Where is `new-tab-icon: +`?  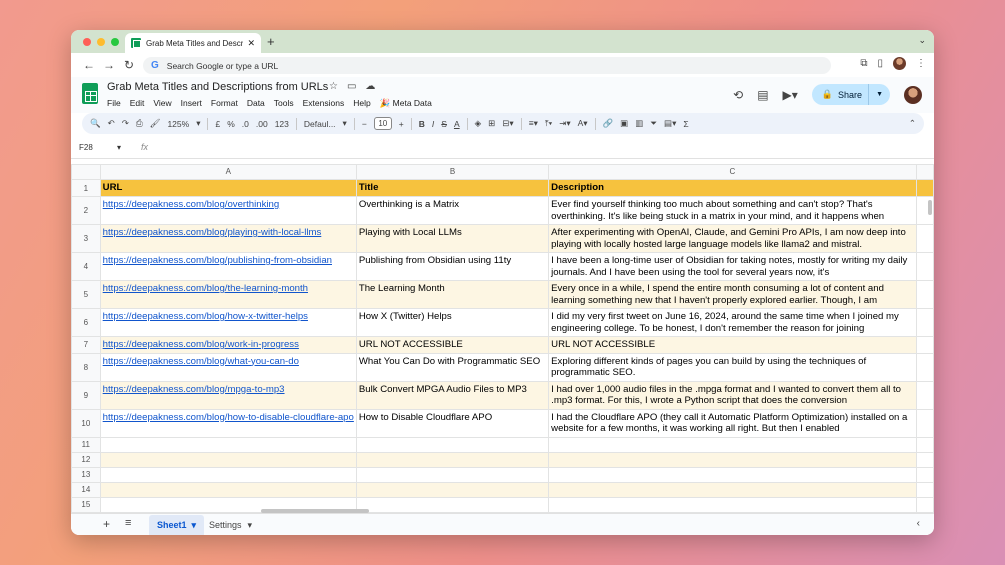 new-tab-icon: + is located at coordinates (271, 41).